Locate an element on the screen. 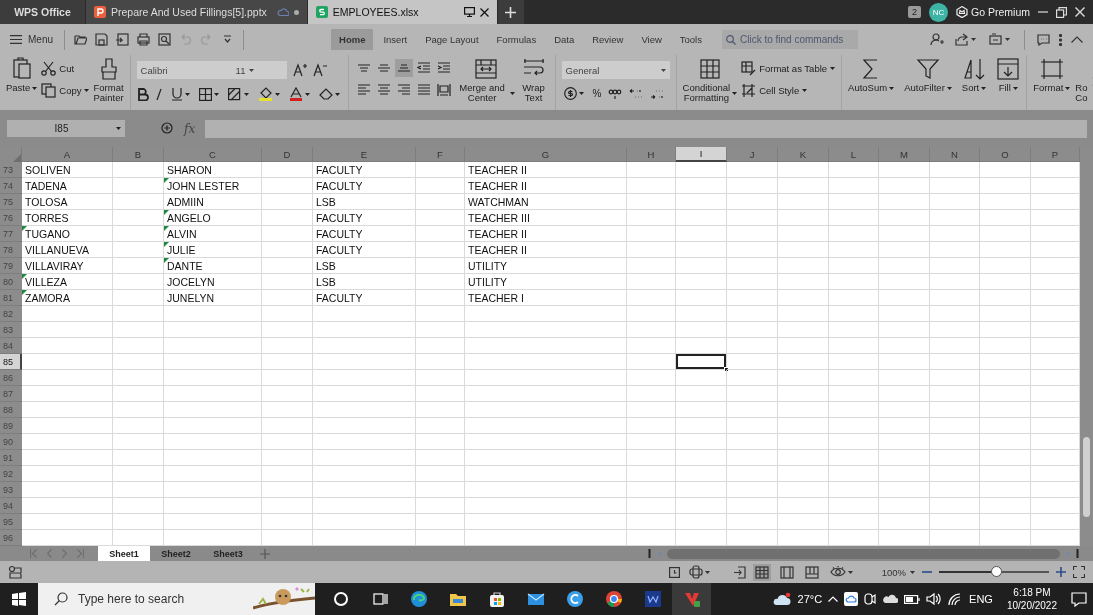 This screenshot has width=1093, height=615. speaker-icon is located at coordinates (934, 599).